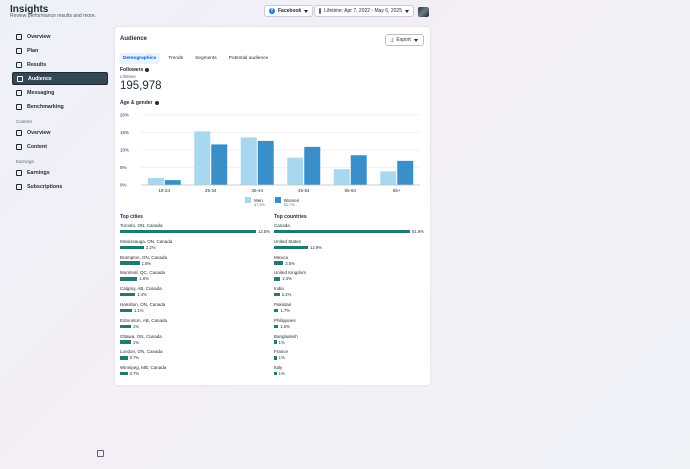 The image size is (690, 469). I want to click on date-range-selector: Lifetime: Apr 7, 2022 - May 6, 2025, so click(364, 11).